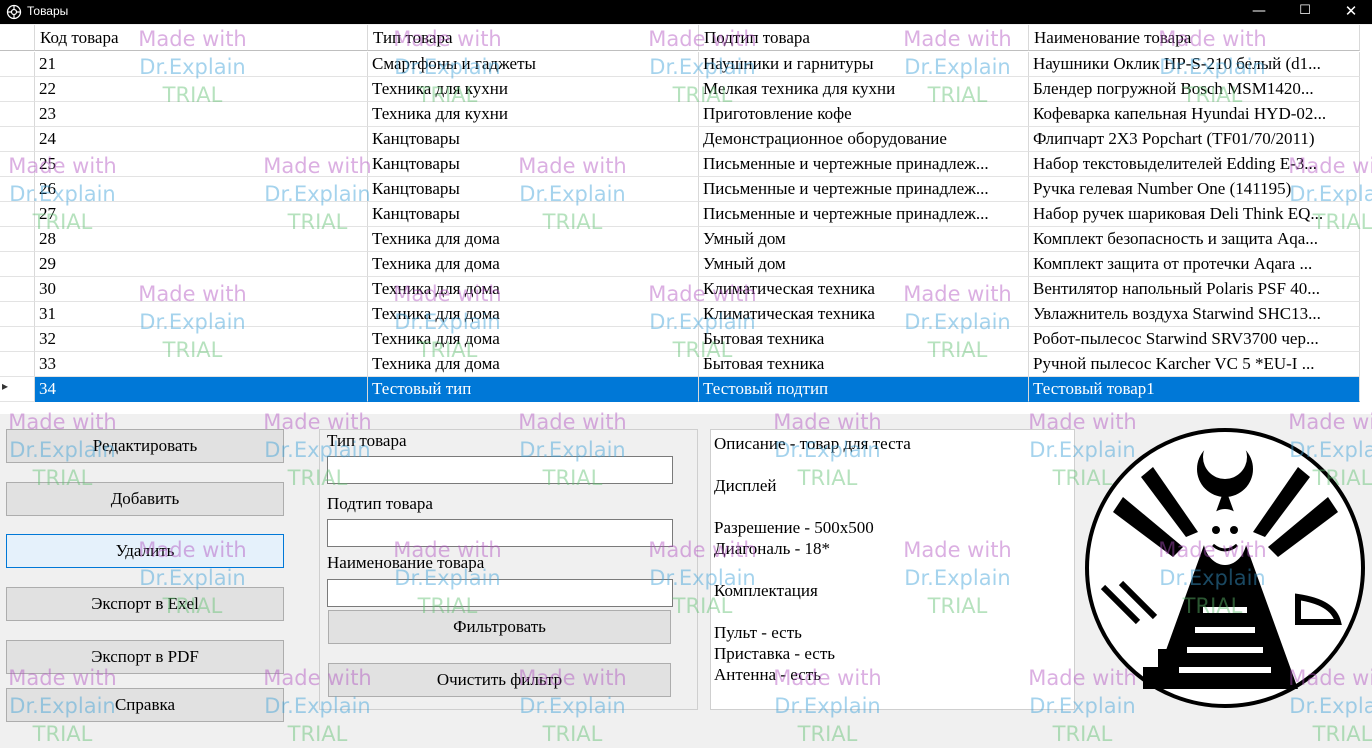 Image resolution: width=1372 pixels, height=748 pixels. What do you see at coordinates (201, 339) in the screenshot?
I see `cell-code: 32` at bounding box center [201, 339].